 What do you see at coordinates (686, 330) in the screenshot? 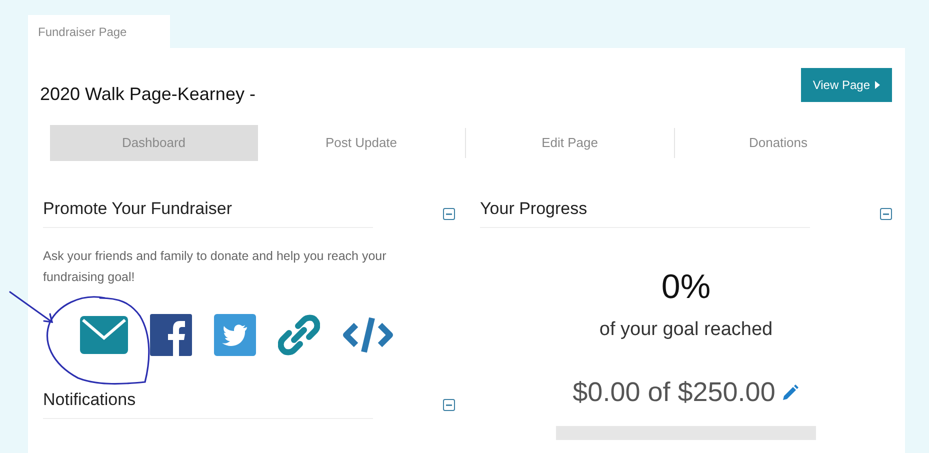
I see `progress-caption: of your goal reached` at bounding box center [686, 330].